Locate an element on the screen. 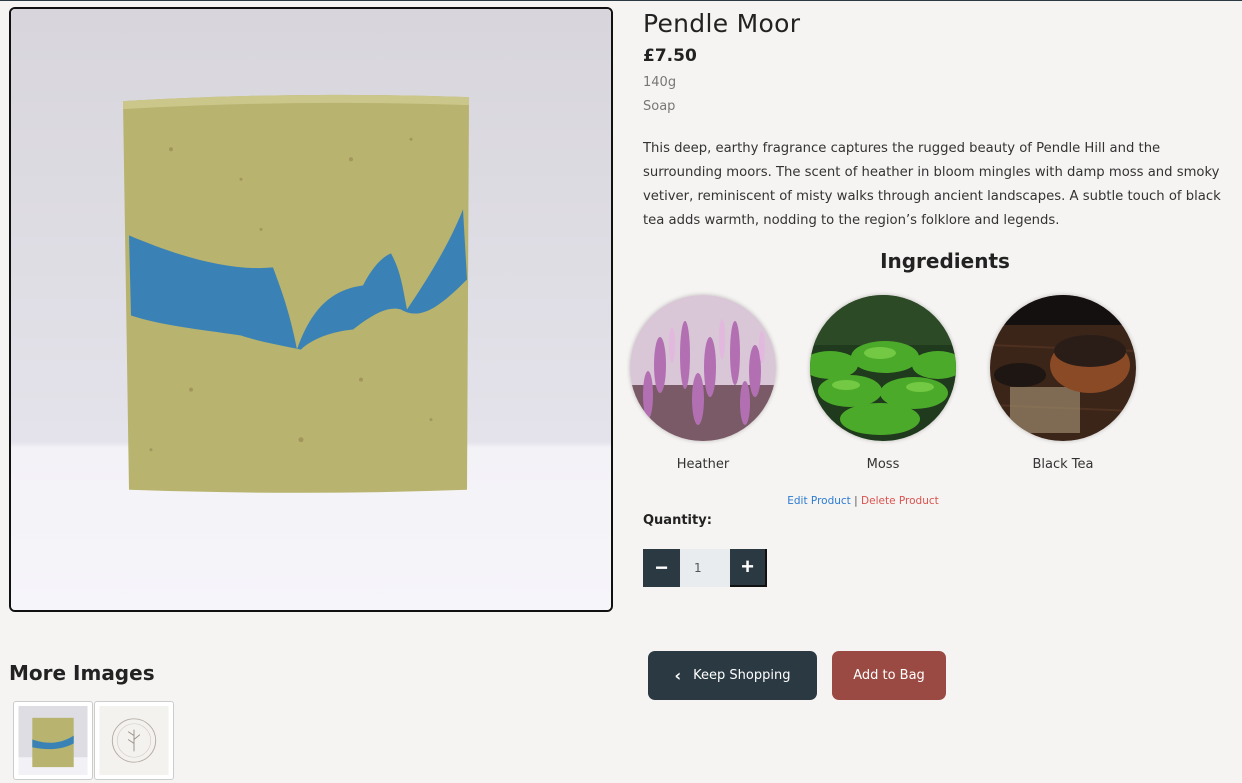  add-to-bag-button: Add to Bag is located at coordinates (889, 675).